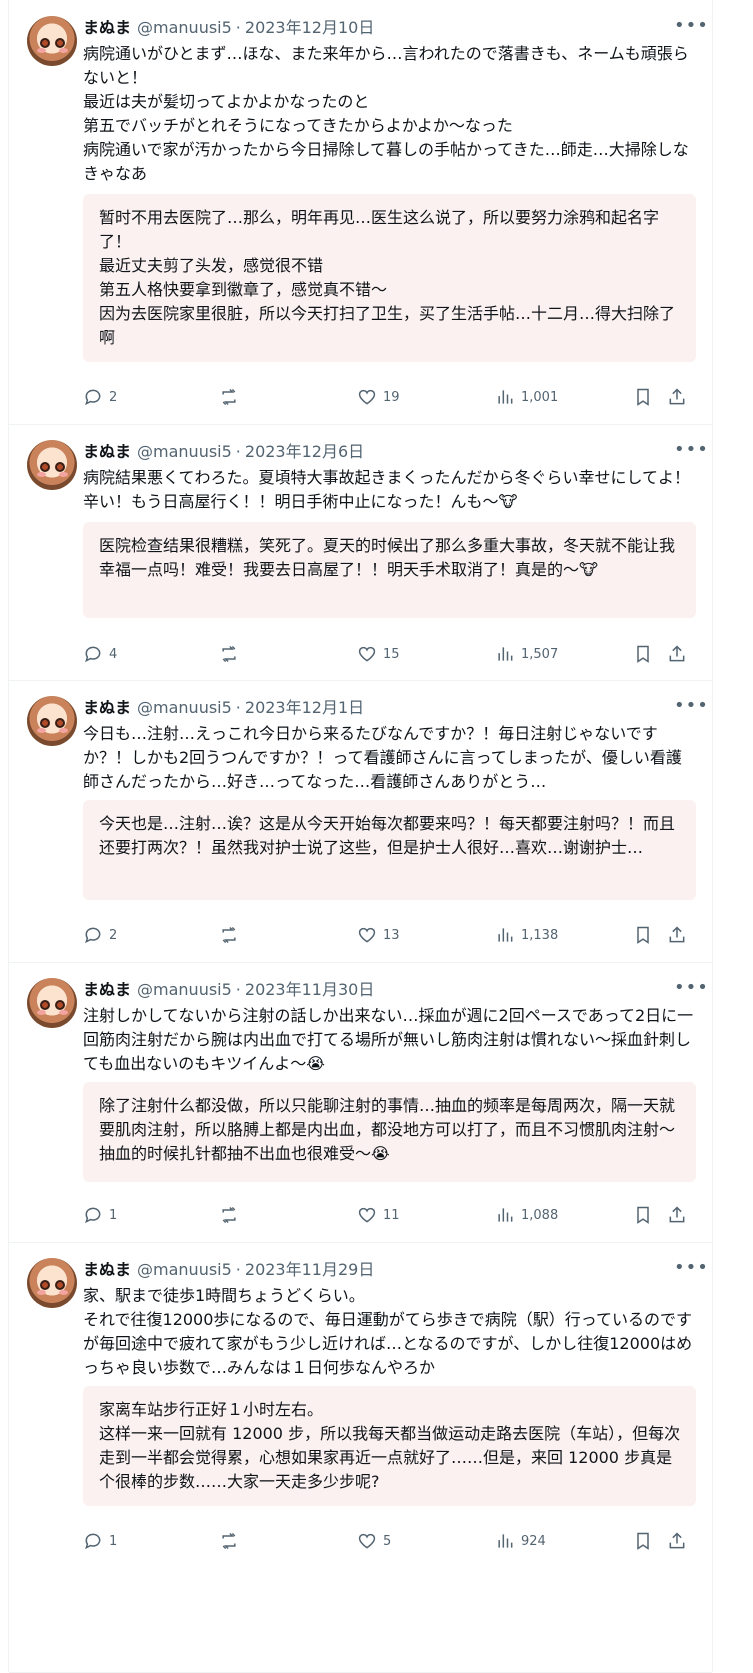 This screenshot has height=1673, width=753. Describe the element at coordinates (304, 707) in the screenshot. I see `tweet-date: 2023年12月1日` at that location.